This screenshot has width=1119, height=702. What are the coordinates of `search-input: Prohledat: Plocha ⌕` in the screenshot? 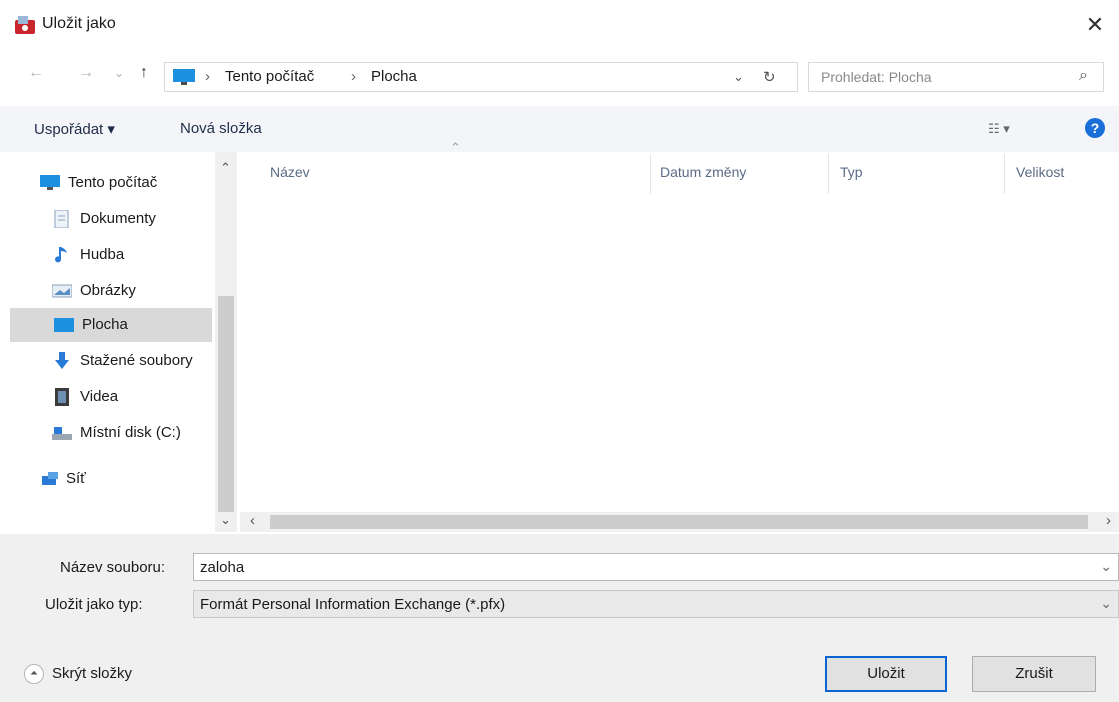 It's located at (956, 77).